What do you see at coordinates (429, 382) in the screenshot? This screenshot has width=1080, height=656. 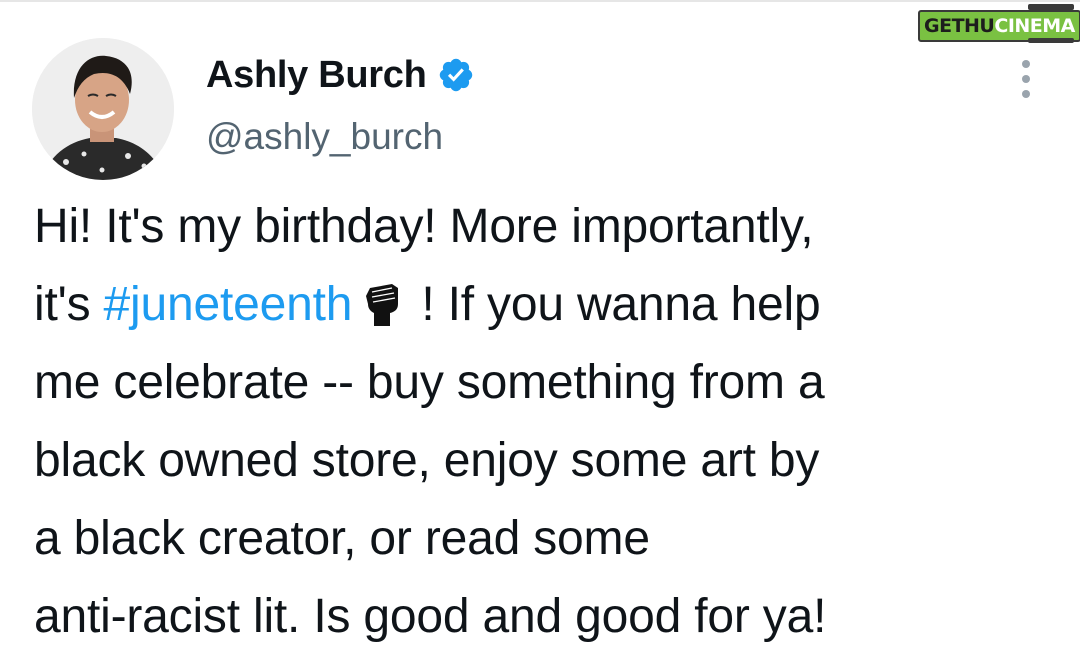 I see `tweet-line-3: me celebrate -- buy something from a` at bounding box center [429, 382].